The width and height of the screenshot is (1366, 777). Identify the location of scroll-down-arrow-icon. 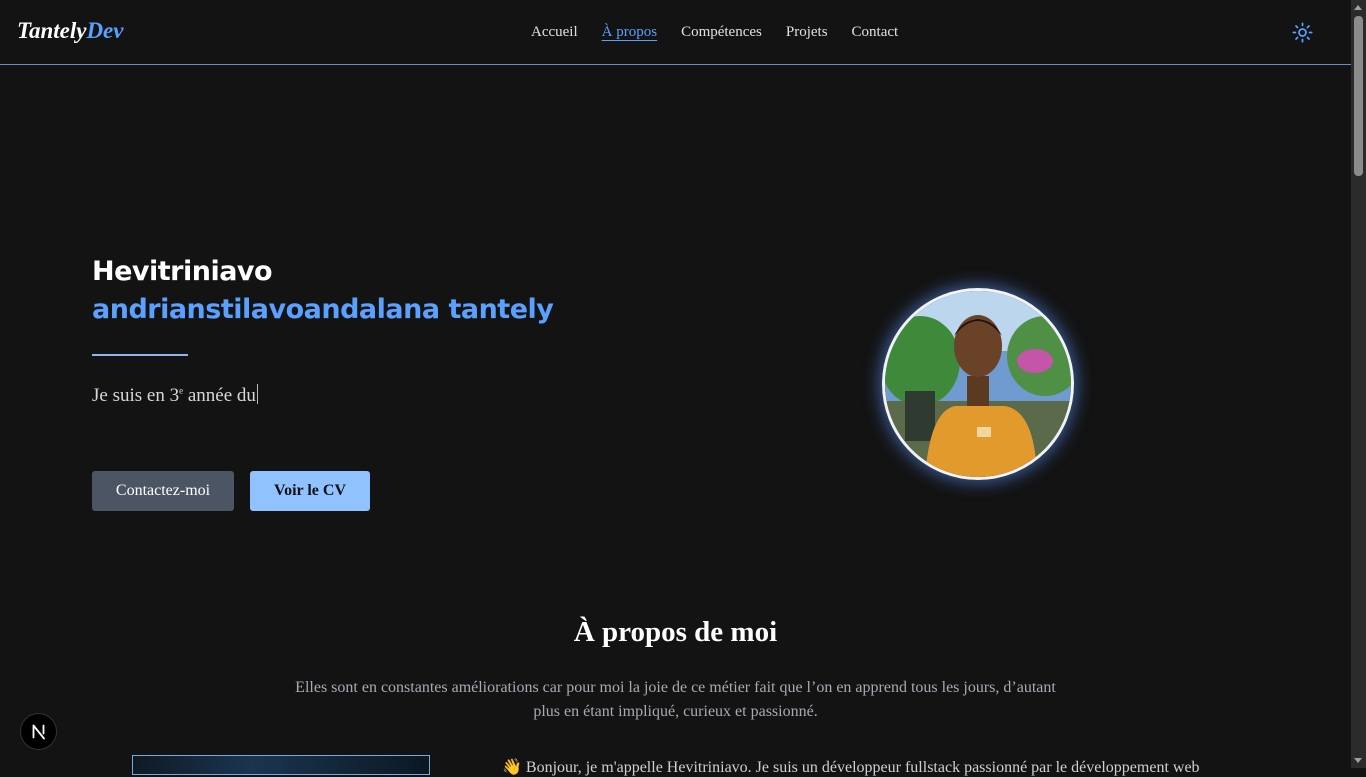
(1358, 760).